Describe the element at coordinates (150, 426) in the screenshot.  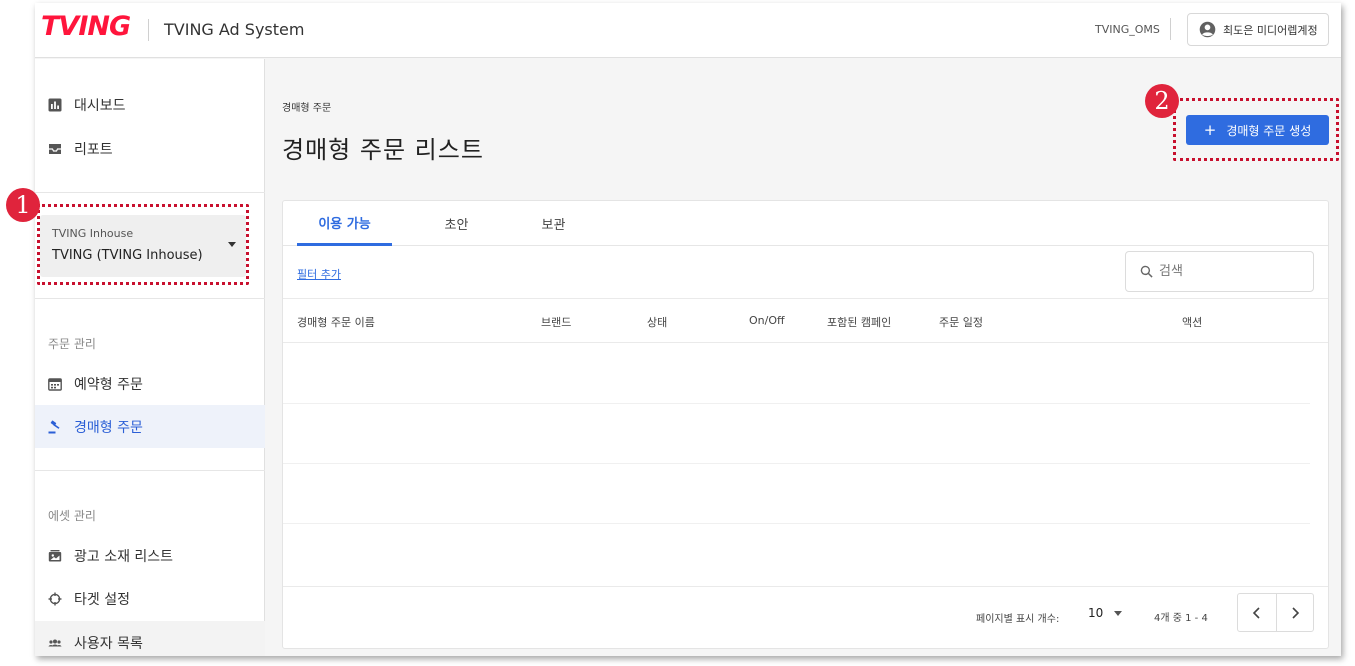
I see `sidebar-item-auction-order: 경매형 주문` at that location.